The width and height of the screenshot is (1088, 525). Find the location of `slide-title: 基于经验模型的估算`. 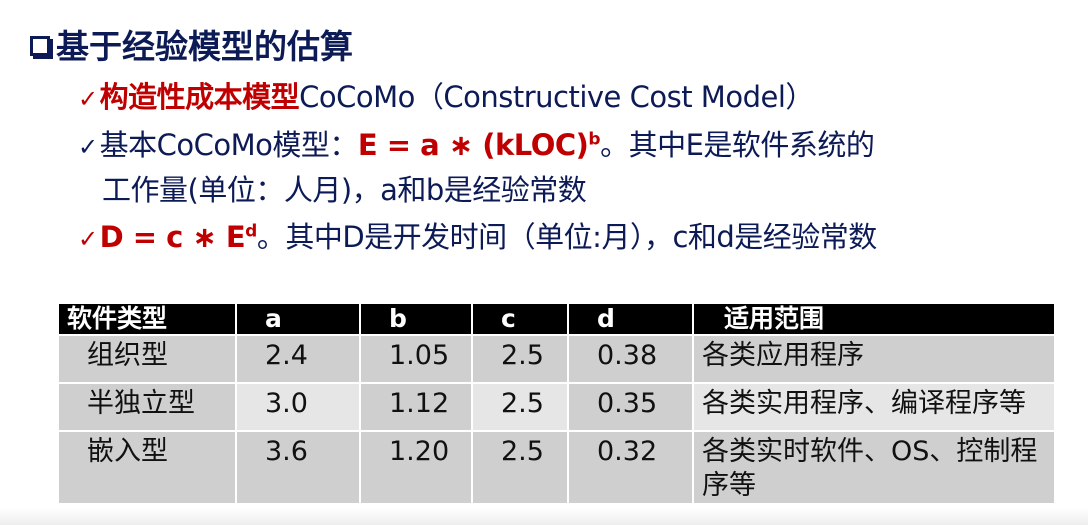

slide-title: 基于经验模型的估算 is located at coordinates (191, 44).